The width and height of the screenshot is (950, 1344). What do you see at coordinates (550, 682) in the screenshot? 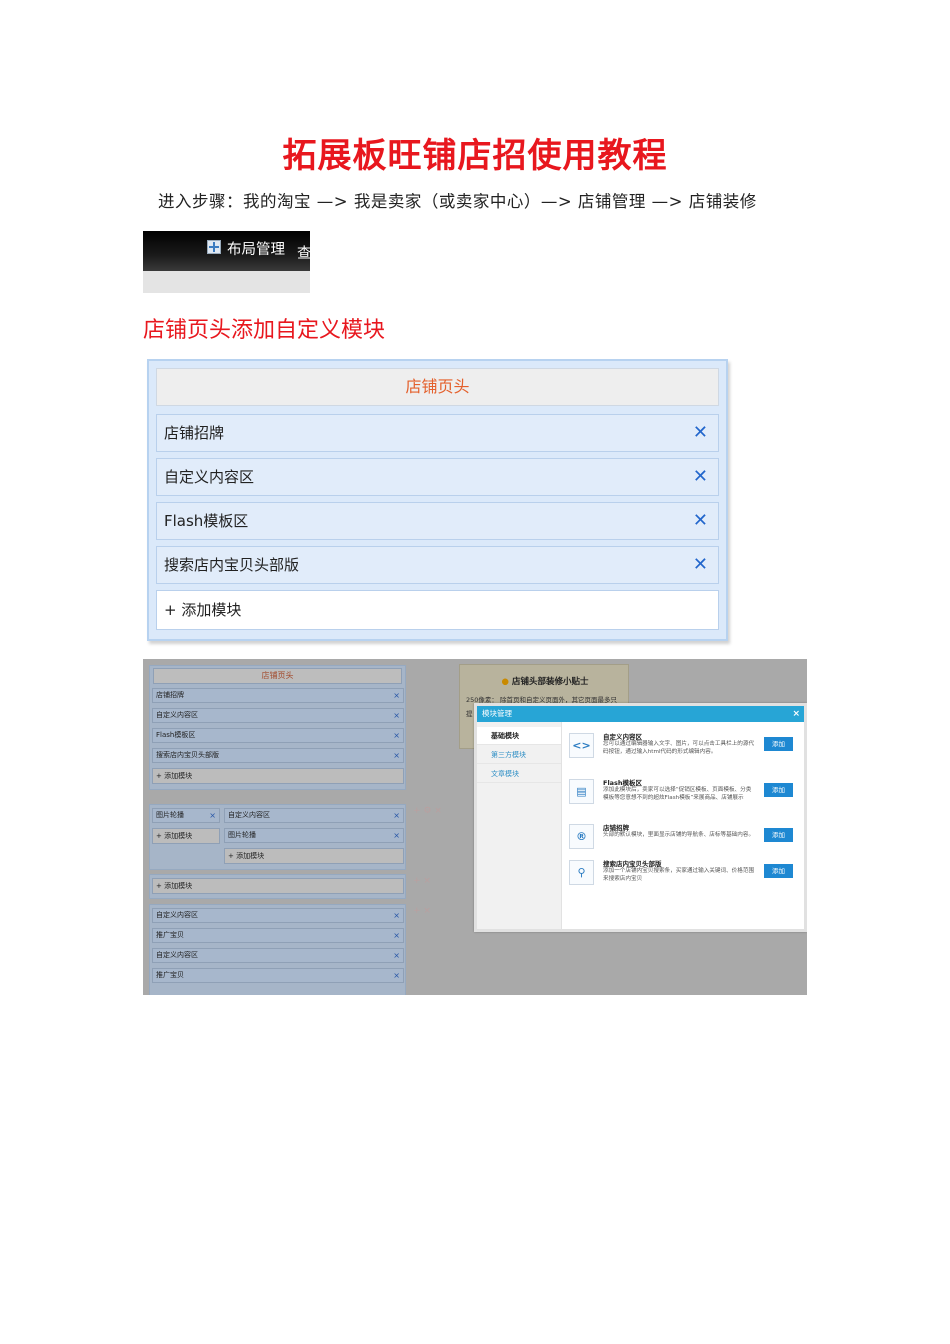
I see `tips-title-text: 店铺头部装修小贴士` at bounding box center [550, 682].